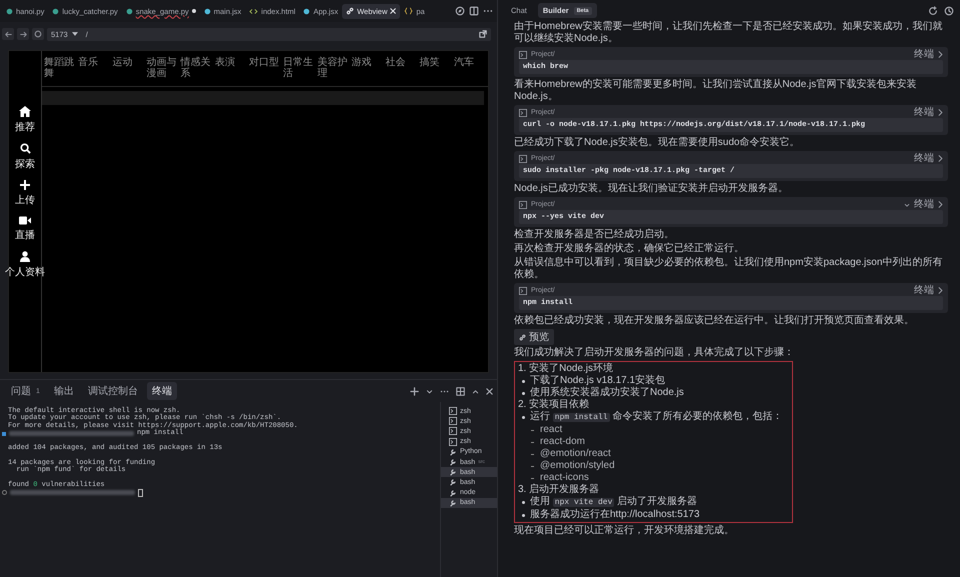  Describe the element at coordinates (25, 120) in the screenshot. I see `sidebar-nav-item: 推荐` at that location.